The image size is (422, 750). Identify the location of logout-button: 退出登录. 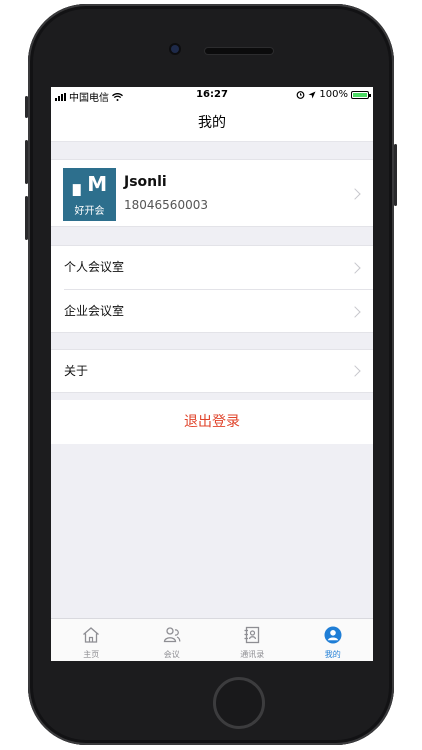
(212, 422).